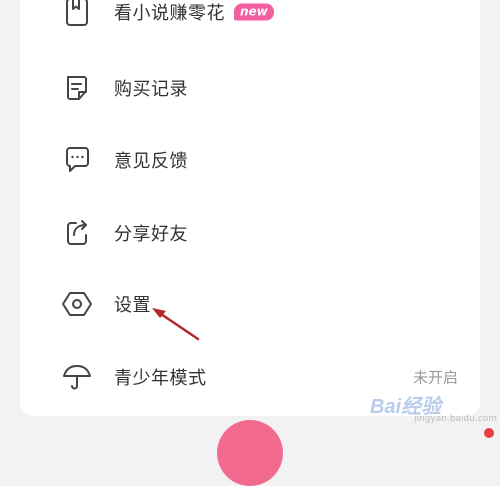 This screenshot has width=500, height=486. What do you see at coordinates (151, 234) in the screenshot?
I see `menu-item-label: 分享好友` at bounding box center [151, 234].